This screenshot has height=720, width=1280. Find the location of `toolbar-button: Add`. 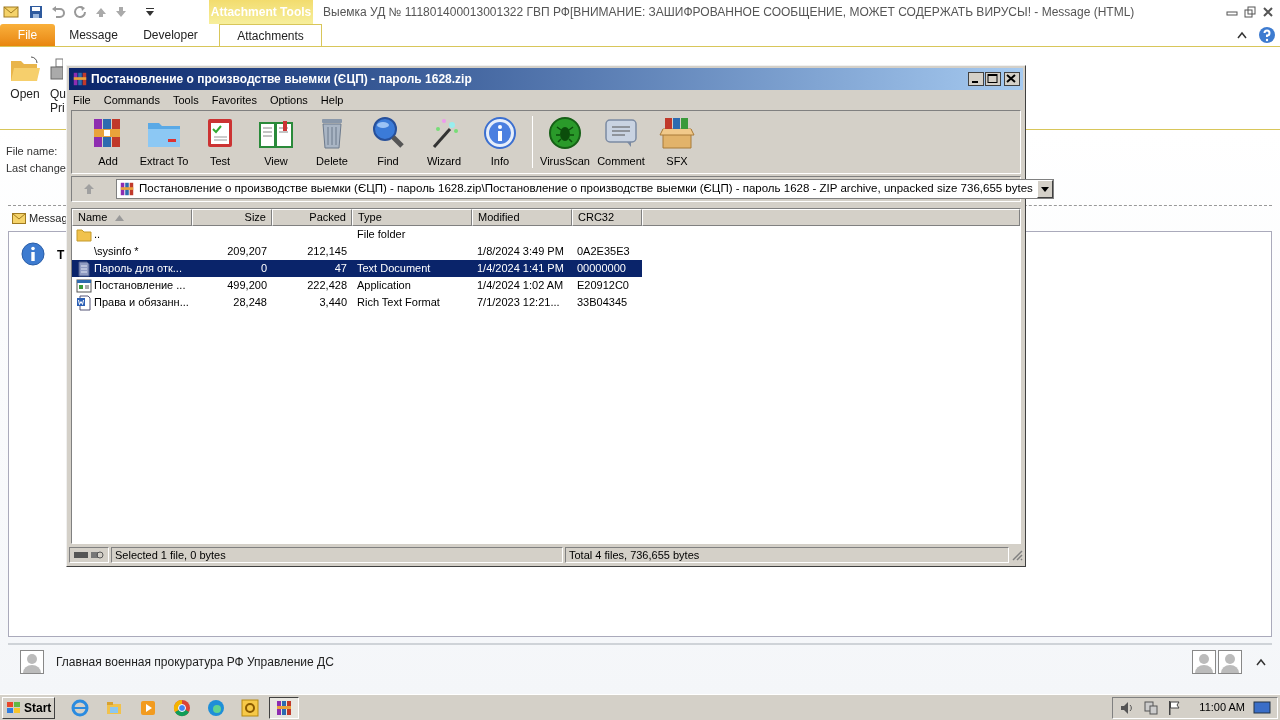

toolbar-button: Add is located at coordinates (108, 142).